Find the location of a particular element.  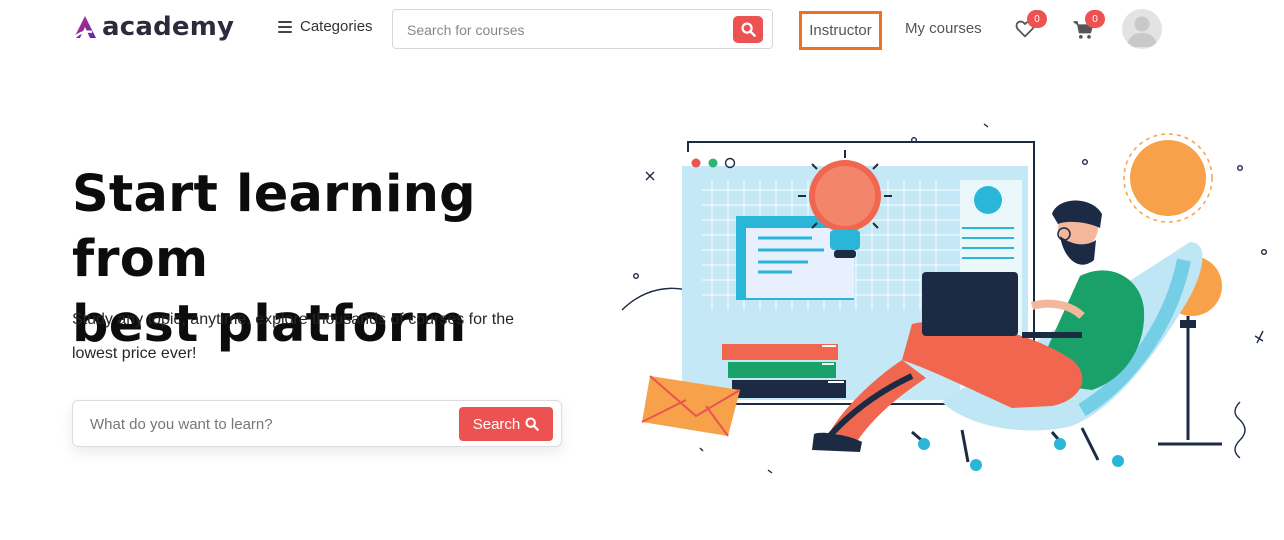

nav-instructor-link: Instructor is located at coordinates (840, 30).